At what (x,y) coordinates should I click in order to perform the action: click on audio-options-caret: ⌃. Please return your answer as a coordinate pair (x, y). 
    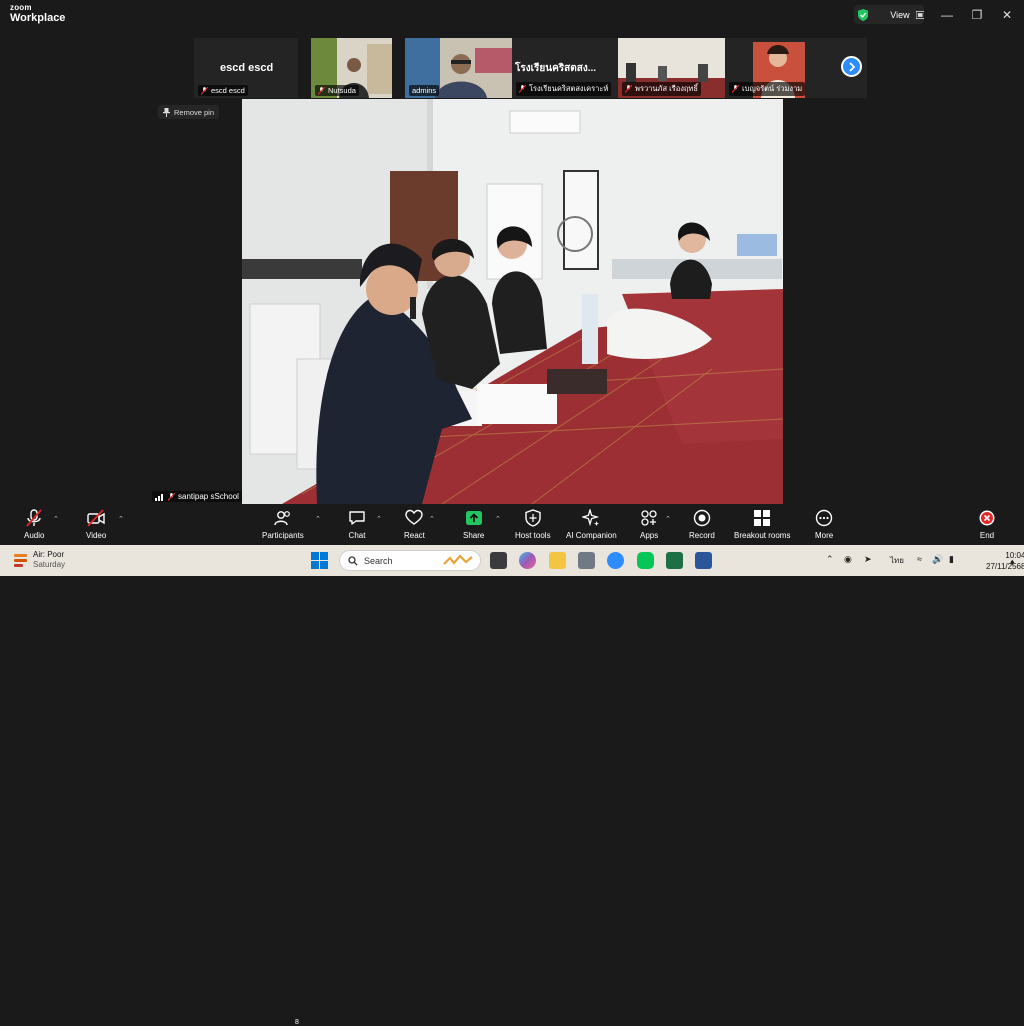
    Looking at the image, I should click on (56, 519).